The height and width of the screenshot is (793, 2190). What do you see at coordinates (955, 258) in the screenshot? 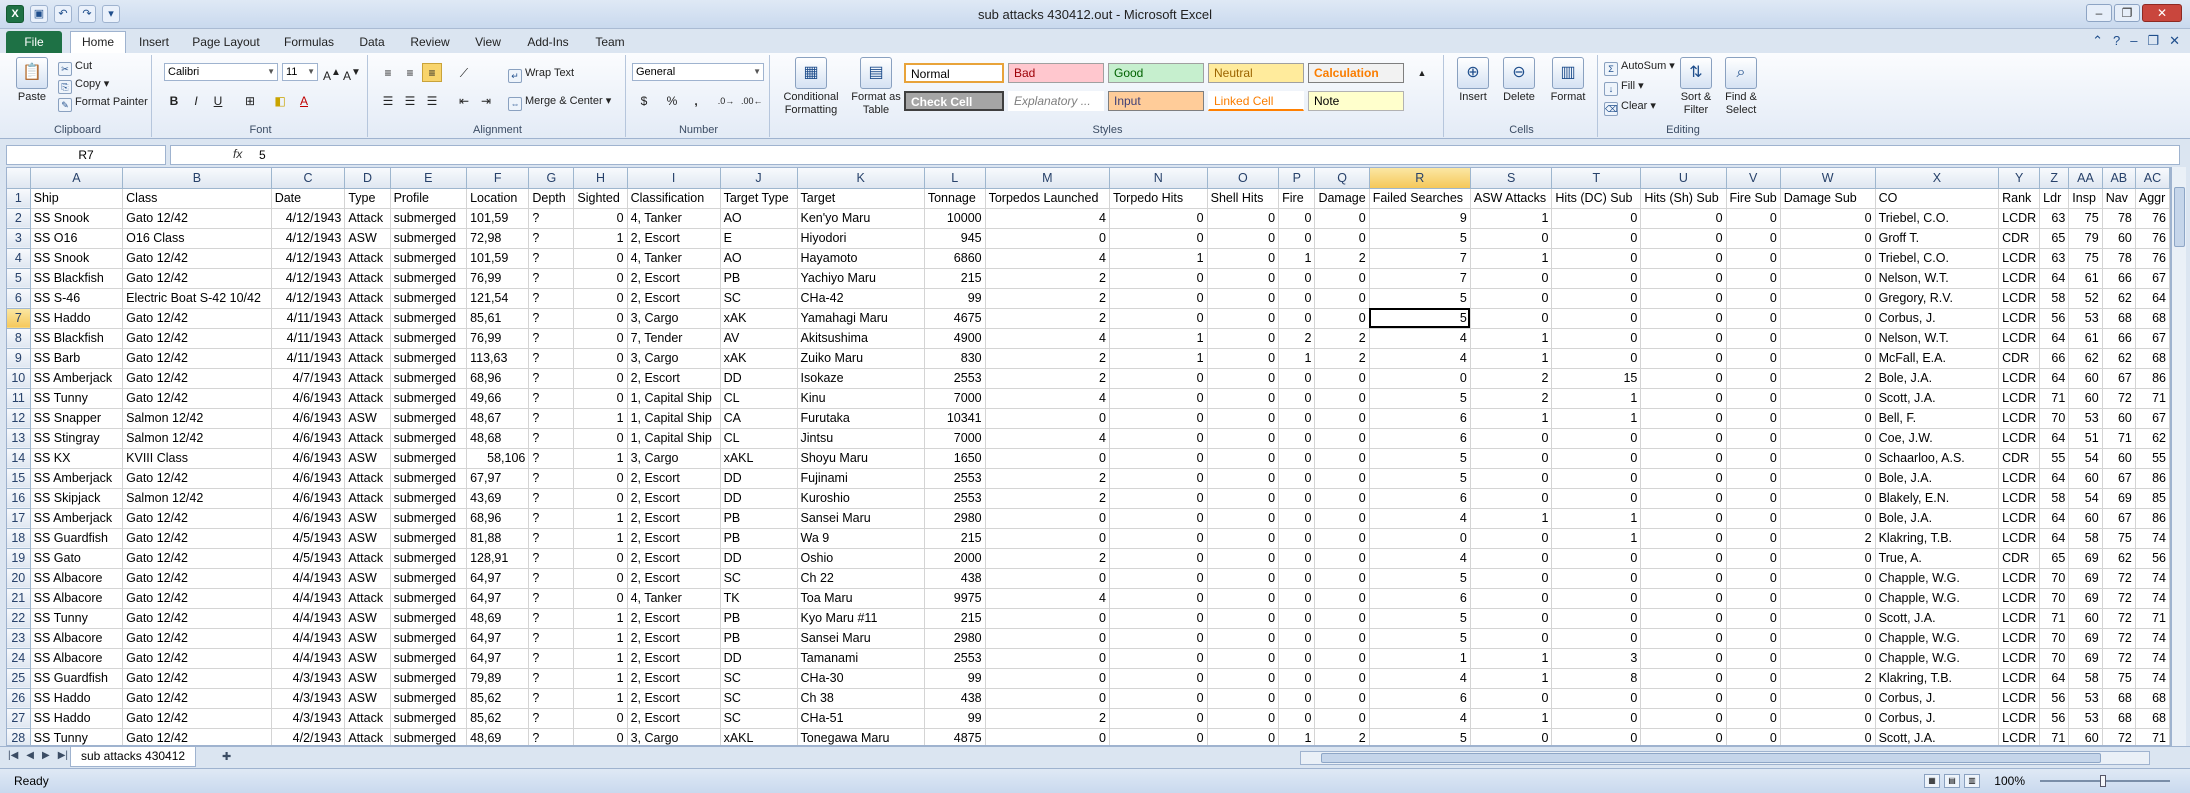
I see `cell: 6860` at bounding box center [955, 258].